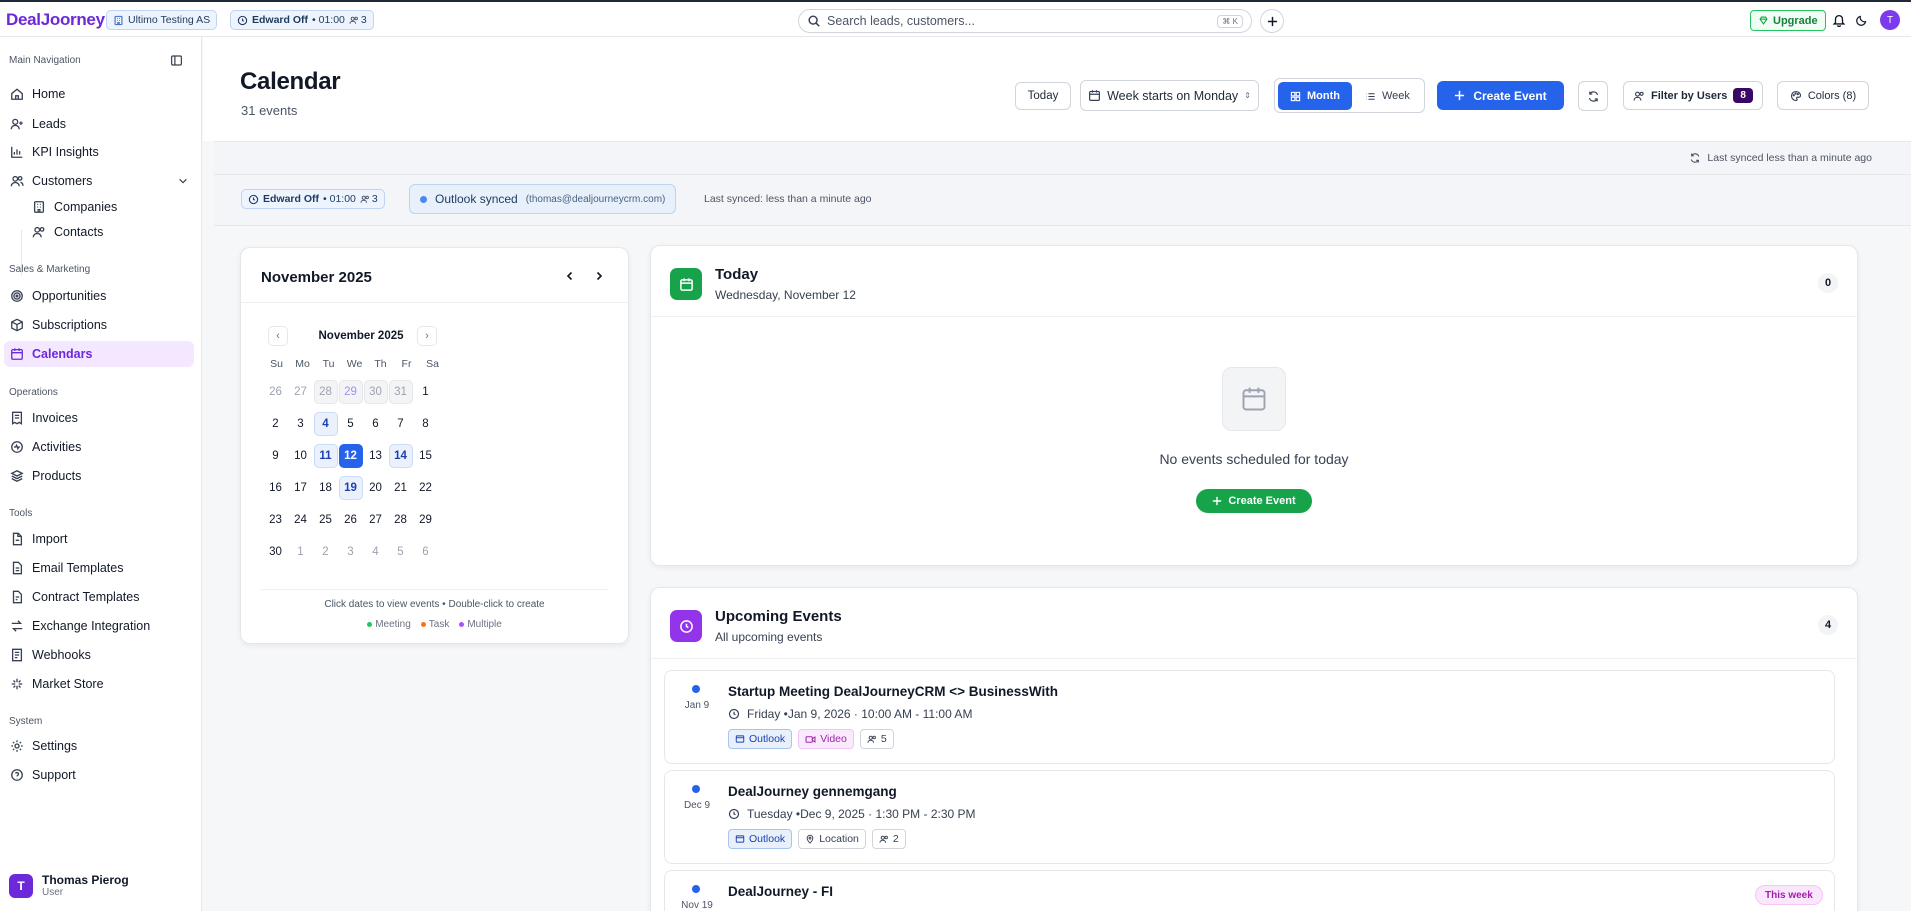 The image size is (1911, 911). What do you see at coordinates (1254, 501) in the screenshot?
I see `today-create-event-button: Create Event` at bounding box center [1254, 501].